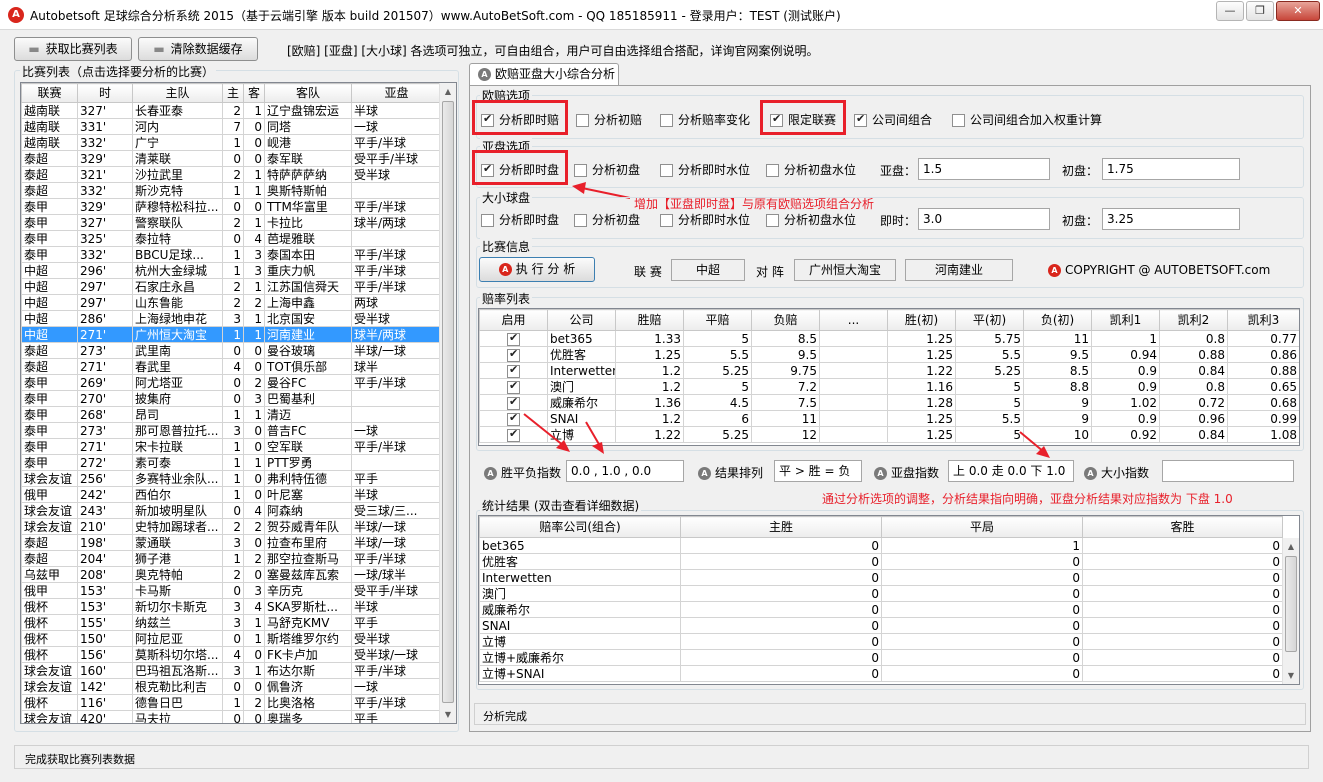 The image size is (1323, 782). I want to click on match-row: 球会友谊 256' 多赛特业余队... 1 0 弗利特伍德 平手, so click(231, 478).